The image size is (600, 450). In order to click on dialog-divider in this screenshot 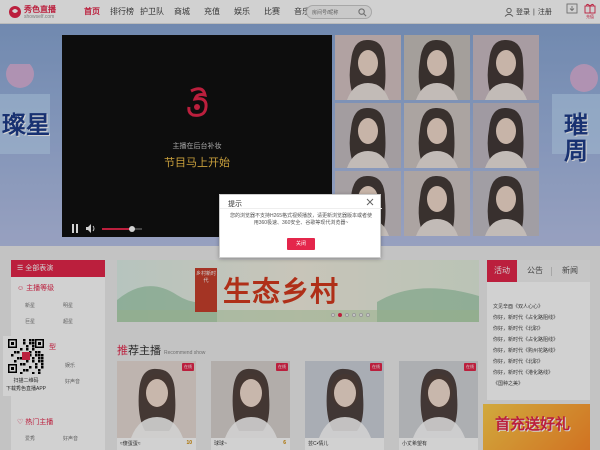, I will do `click(301, 208)`.